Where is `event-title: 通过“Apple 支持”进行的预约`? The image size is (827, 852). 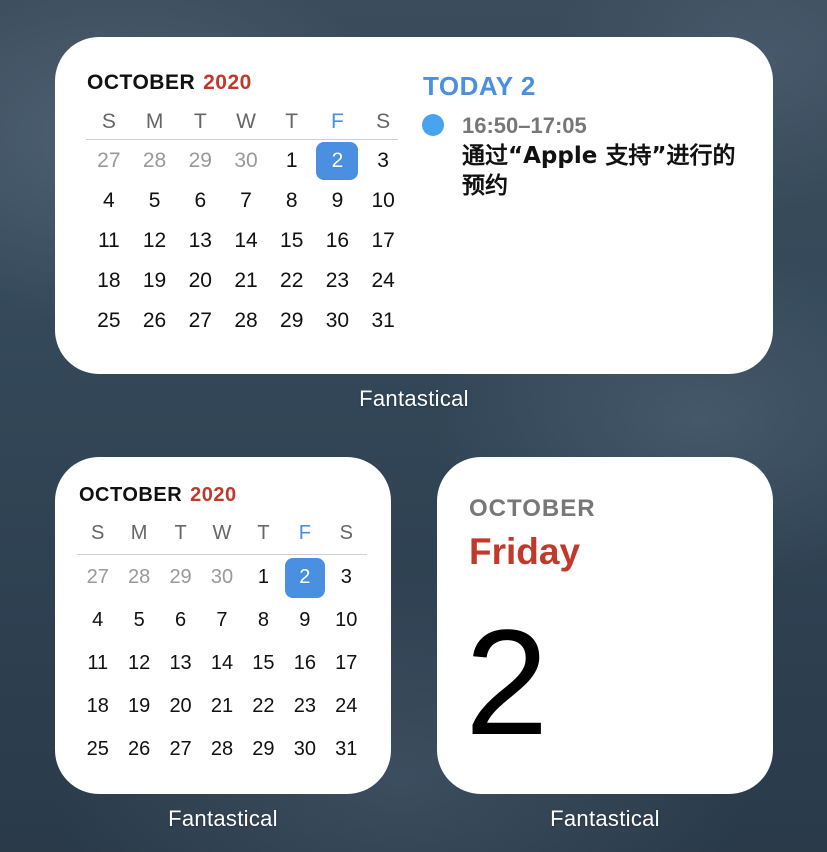
event-title: 通过“Apple 支持”进行的预约 is located at coordinates (602, 171).